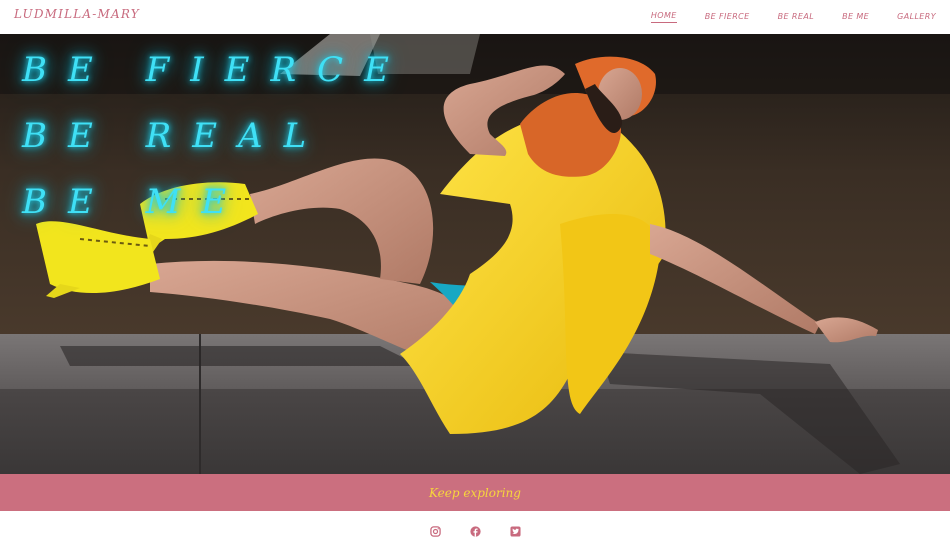 This screenshot has width=950, height=552. What do you see at coordinates (216, 70) in the screenshot?
I see `hero-line-be-fierce: BE FIERCE` at bounding box center [216, 70].